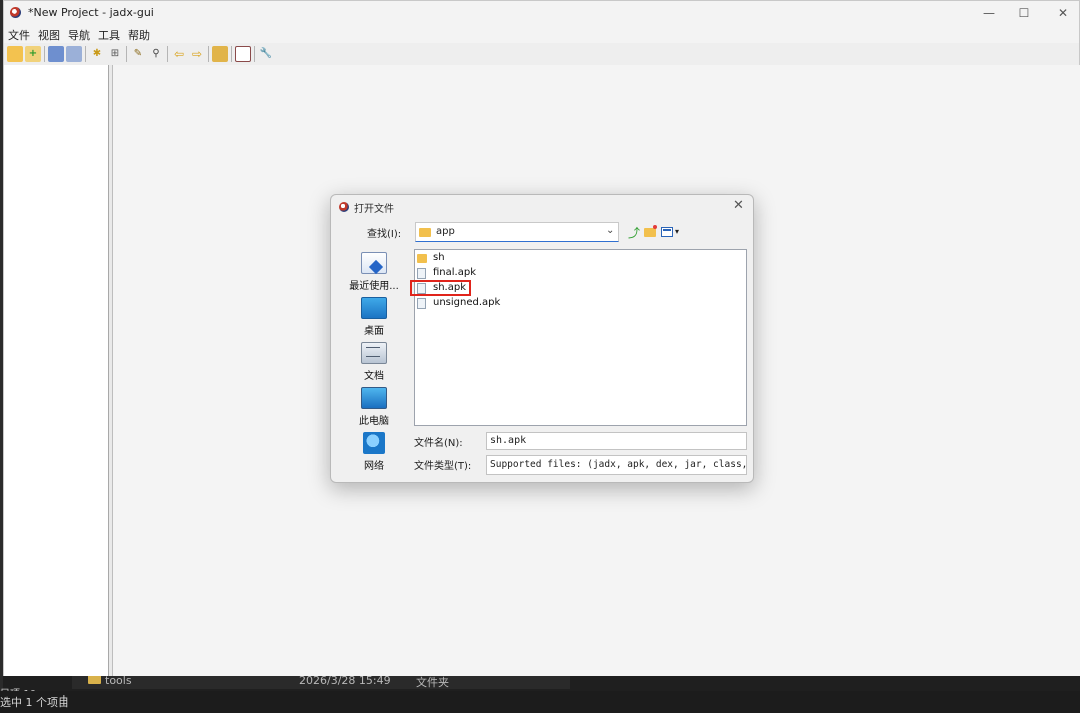 This screenshot has width=1080, height=713. Describe the element at coordinates (540, 702) in the screenshot. I see `background-status-bar: 选中 1 个项目 |` at that location.